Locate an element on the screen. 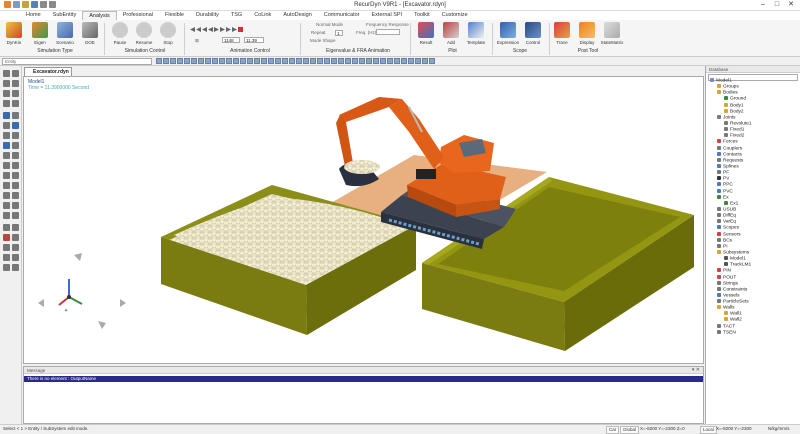 The height and width of the screenshot is (434, 800). tab-customize: Customize is located at coordinates (455, 15).